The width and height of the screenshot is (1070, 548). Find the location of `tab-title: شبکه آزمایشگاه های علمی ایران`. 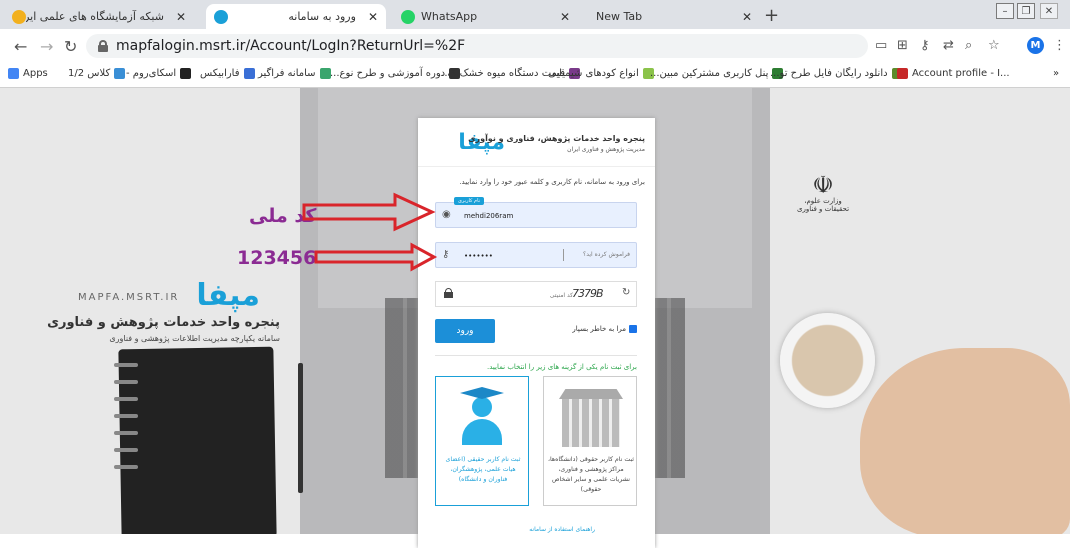

tab-title: شبکه آزمایشگاه های علمی ایران is located at coordinates (95, 16).